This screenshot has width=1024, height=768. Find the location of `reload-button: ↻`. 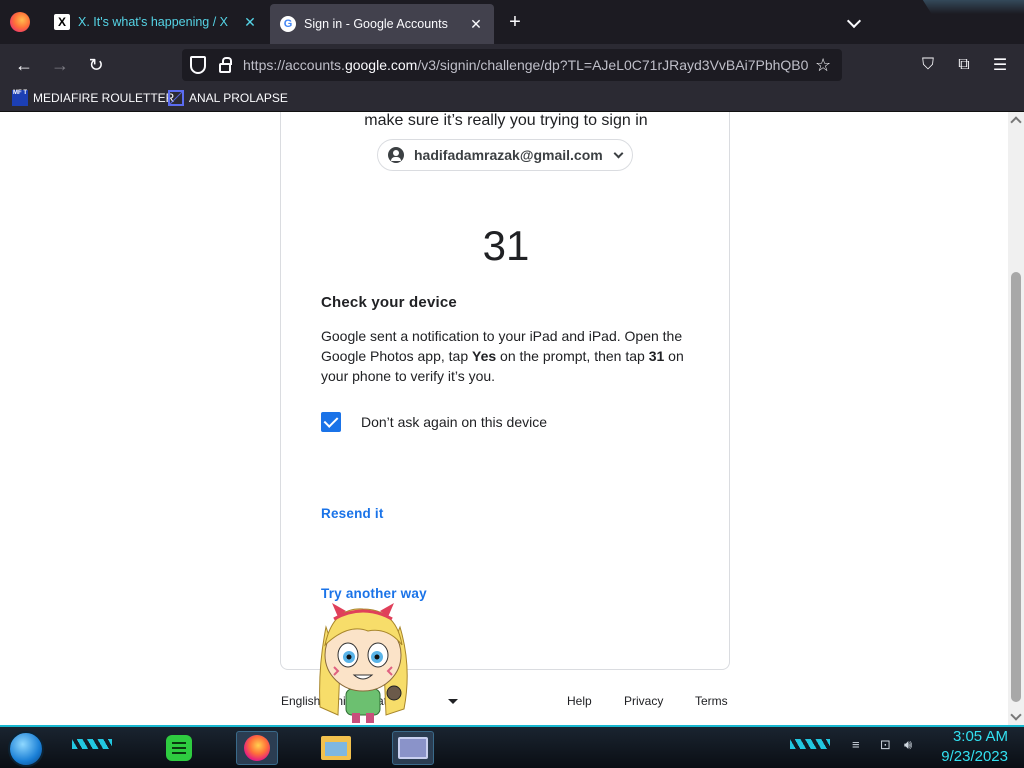

reload-button: ↻ is located at coordinates (96, 65).